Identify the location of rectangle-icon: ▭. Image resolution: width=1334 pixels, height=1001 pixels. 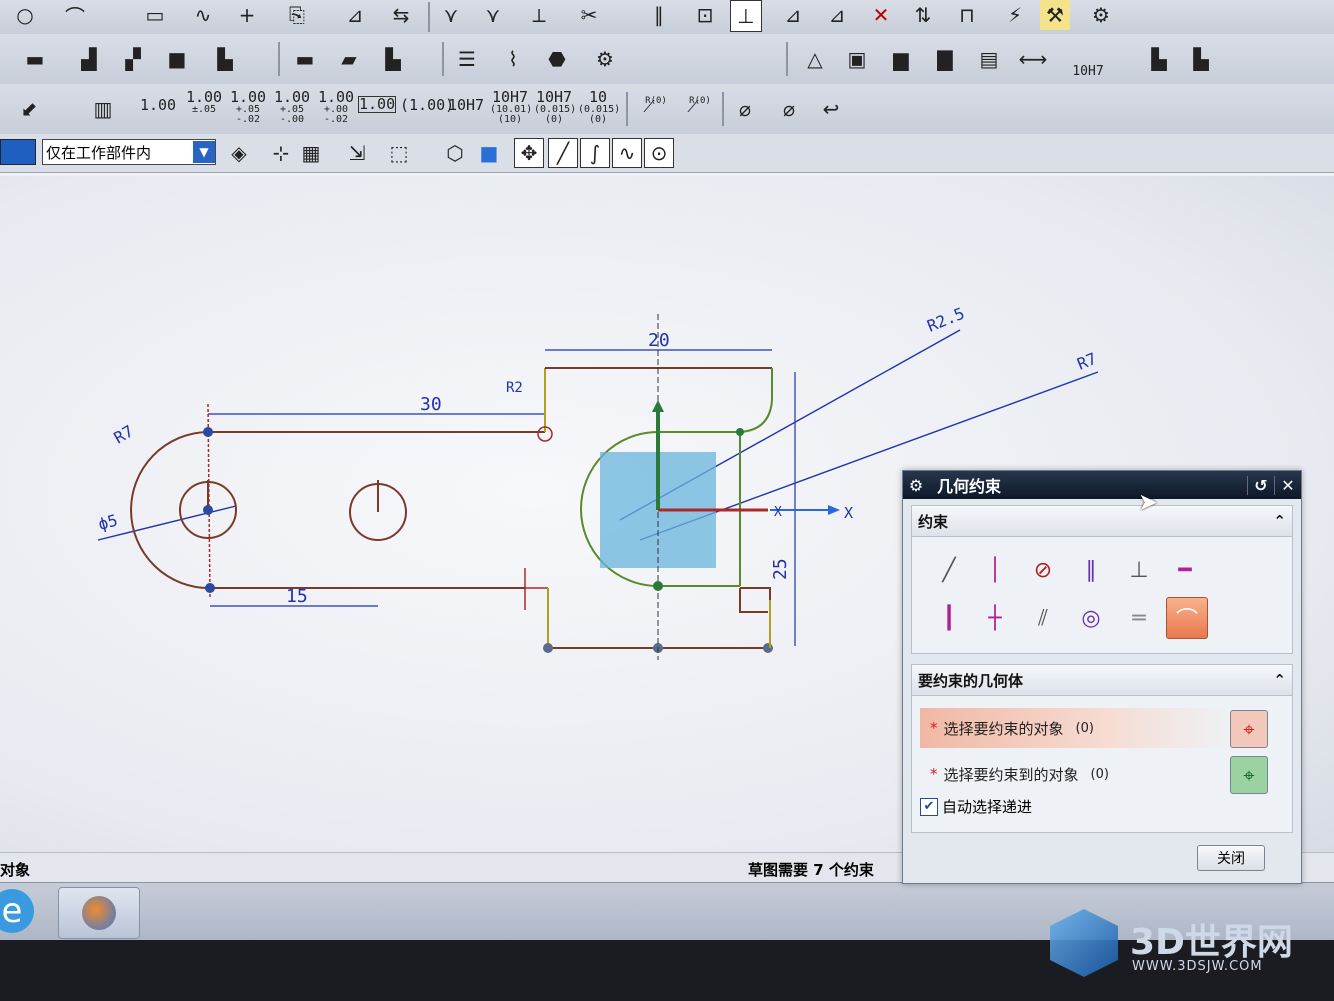
(155, 15).